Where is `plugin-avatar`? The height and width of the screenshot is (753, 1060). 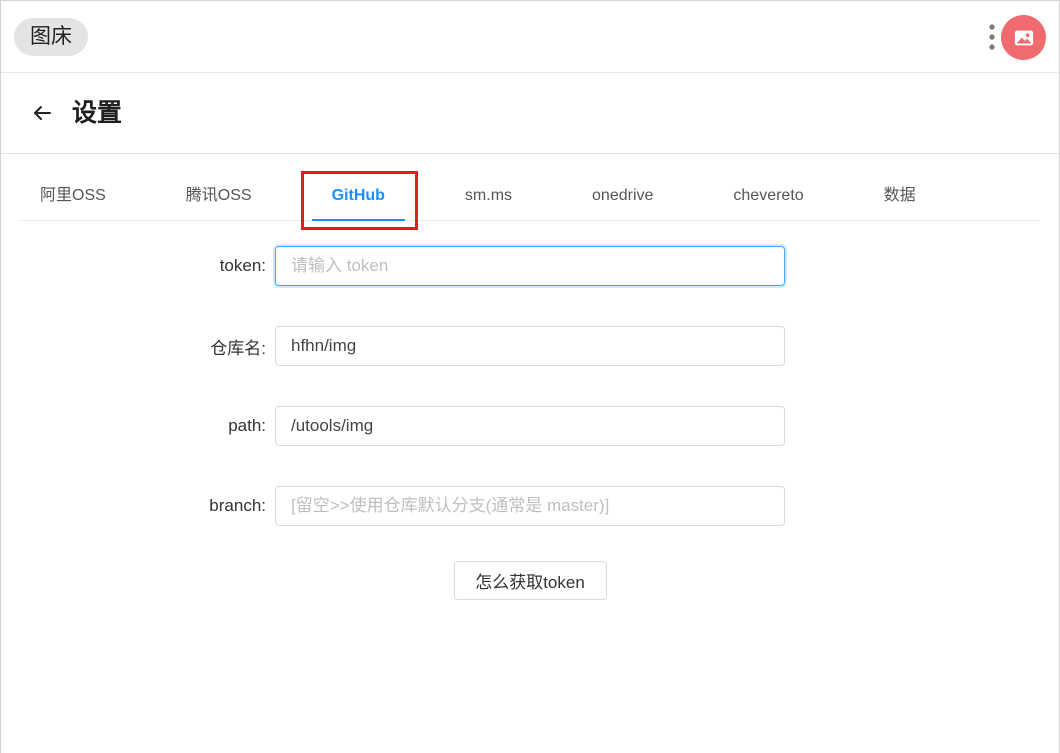
plugin-avatar is located at coordinates (1023, 37).